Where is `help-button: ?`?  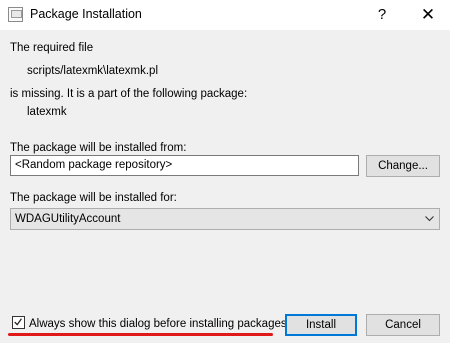 help-button: ? is located at coordinates (382, 15).